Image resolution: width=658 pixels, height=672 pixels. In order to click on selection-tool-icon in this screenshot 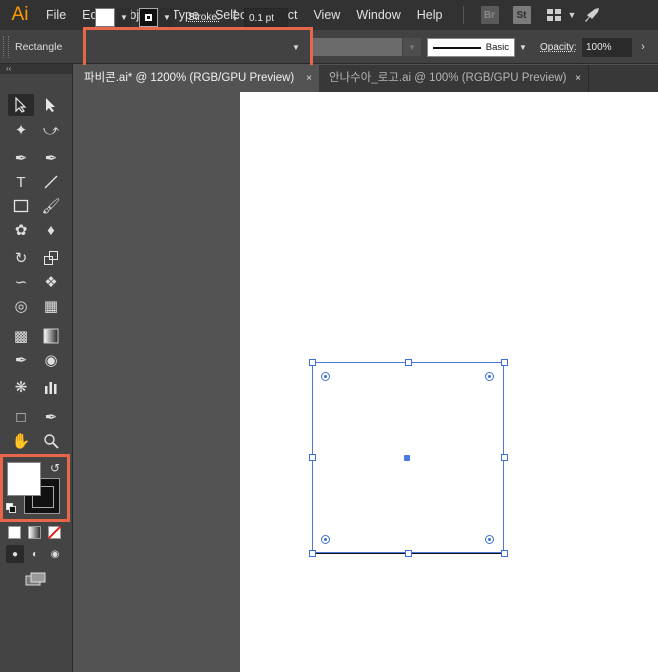, I will do `click(21, 105)`.